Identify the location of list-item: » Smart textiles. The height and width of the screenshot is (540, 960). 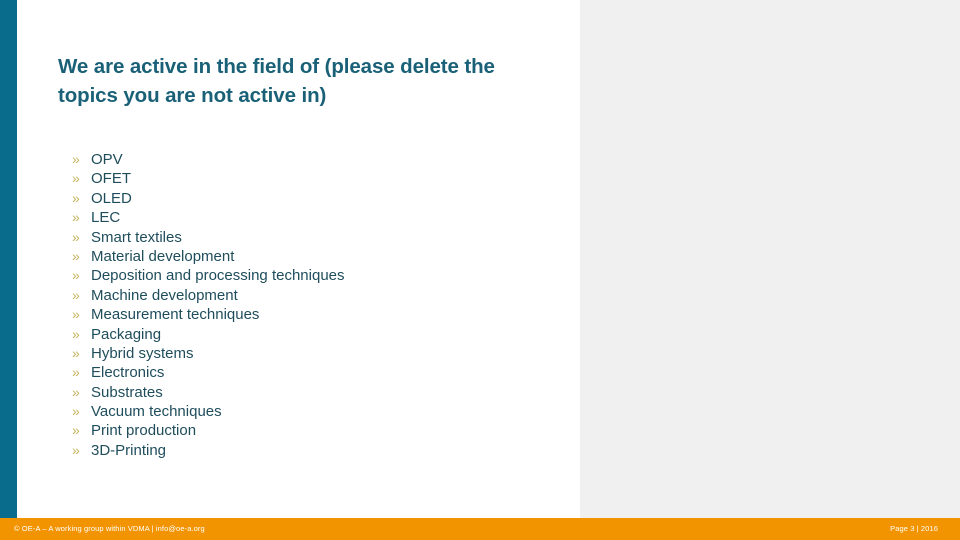
(312, 239).